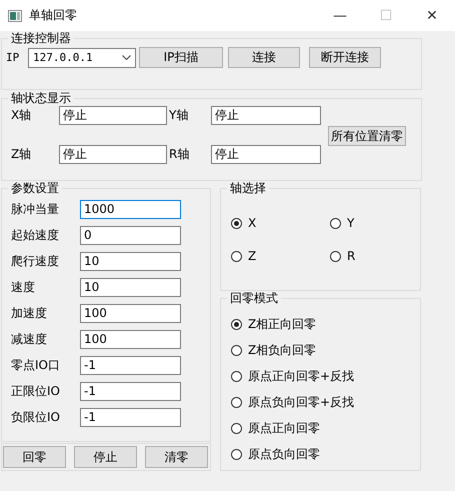 Image resolution: width=455 pixels, height=491 pixels. What do you see at coordinates (12, 57) in the screenshot?
I see `ip-label: IP` at bounding box center [12, 57].